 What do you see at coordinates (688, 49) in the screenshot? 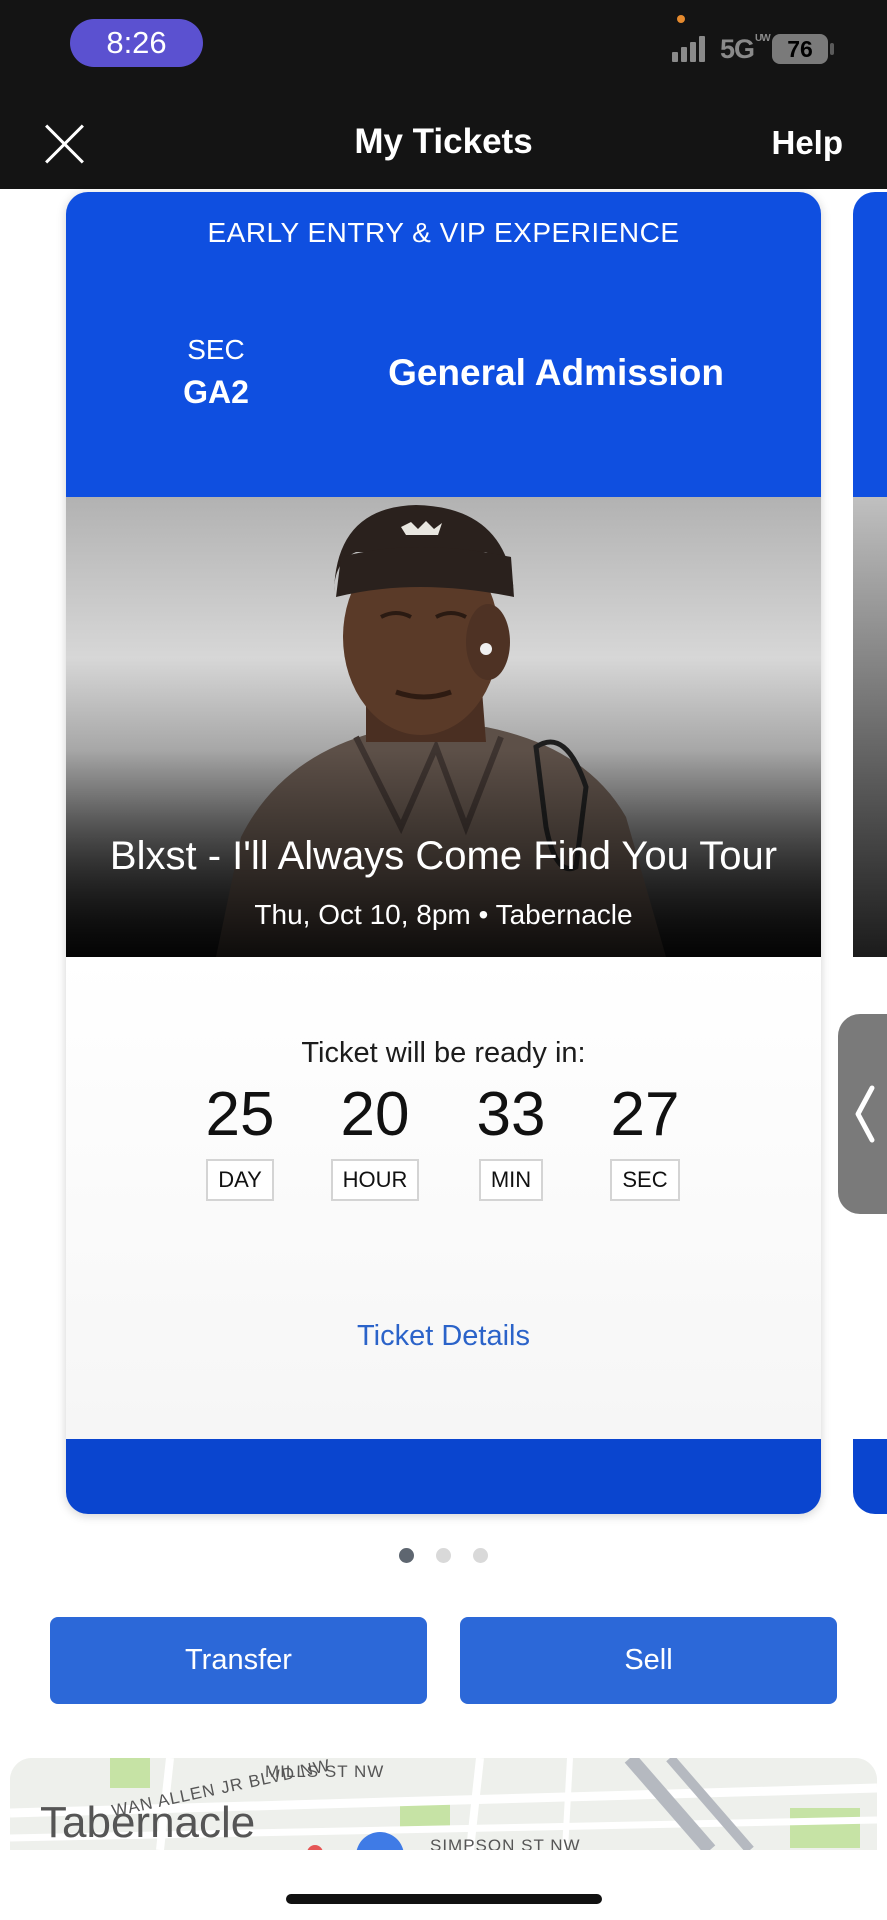
I see `cellular-signal-icon` at bounding box center [688, 49].